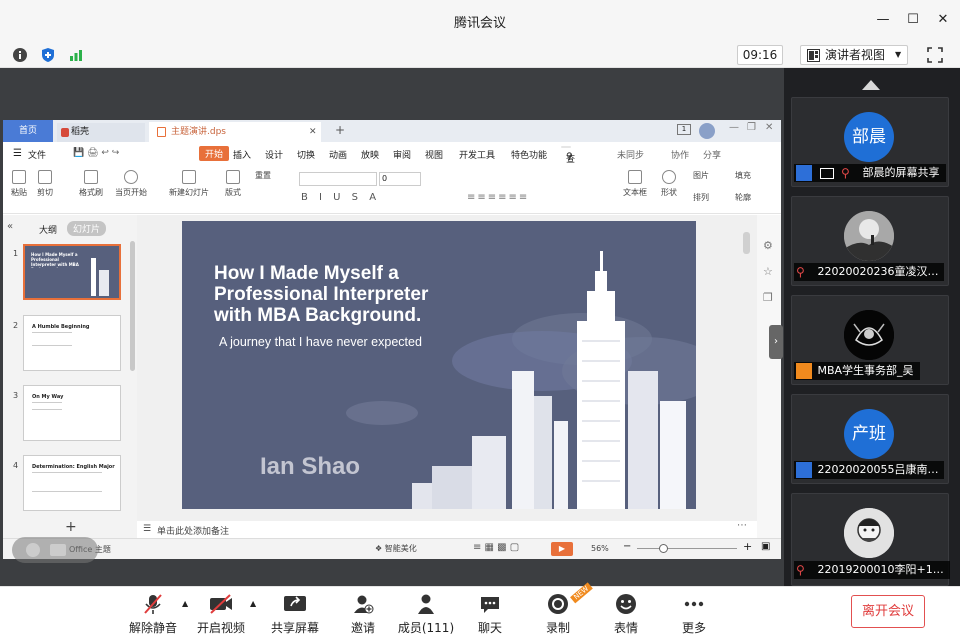  I want to click on audio-options-chevron-icon: ▲, so click(185, 603).